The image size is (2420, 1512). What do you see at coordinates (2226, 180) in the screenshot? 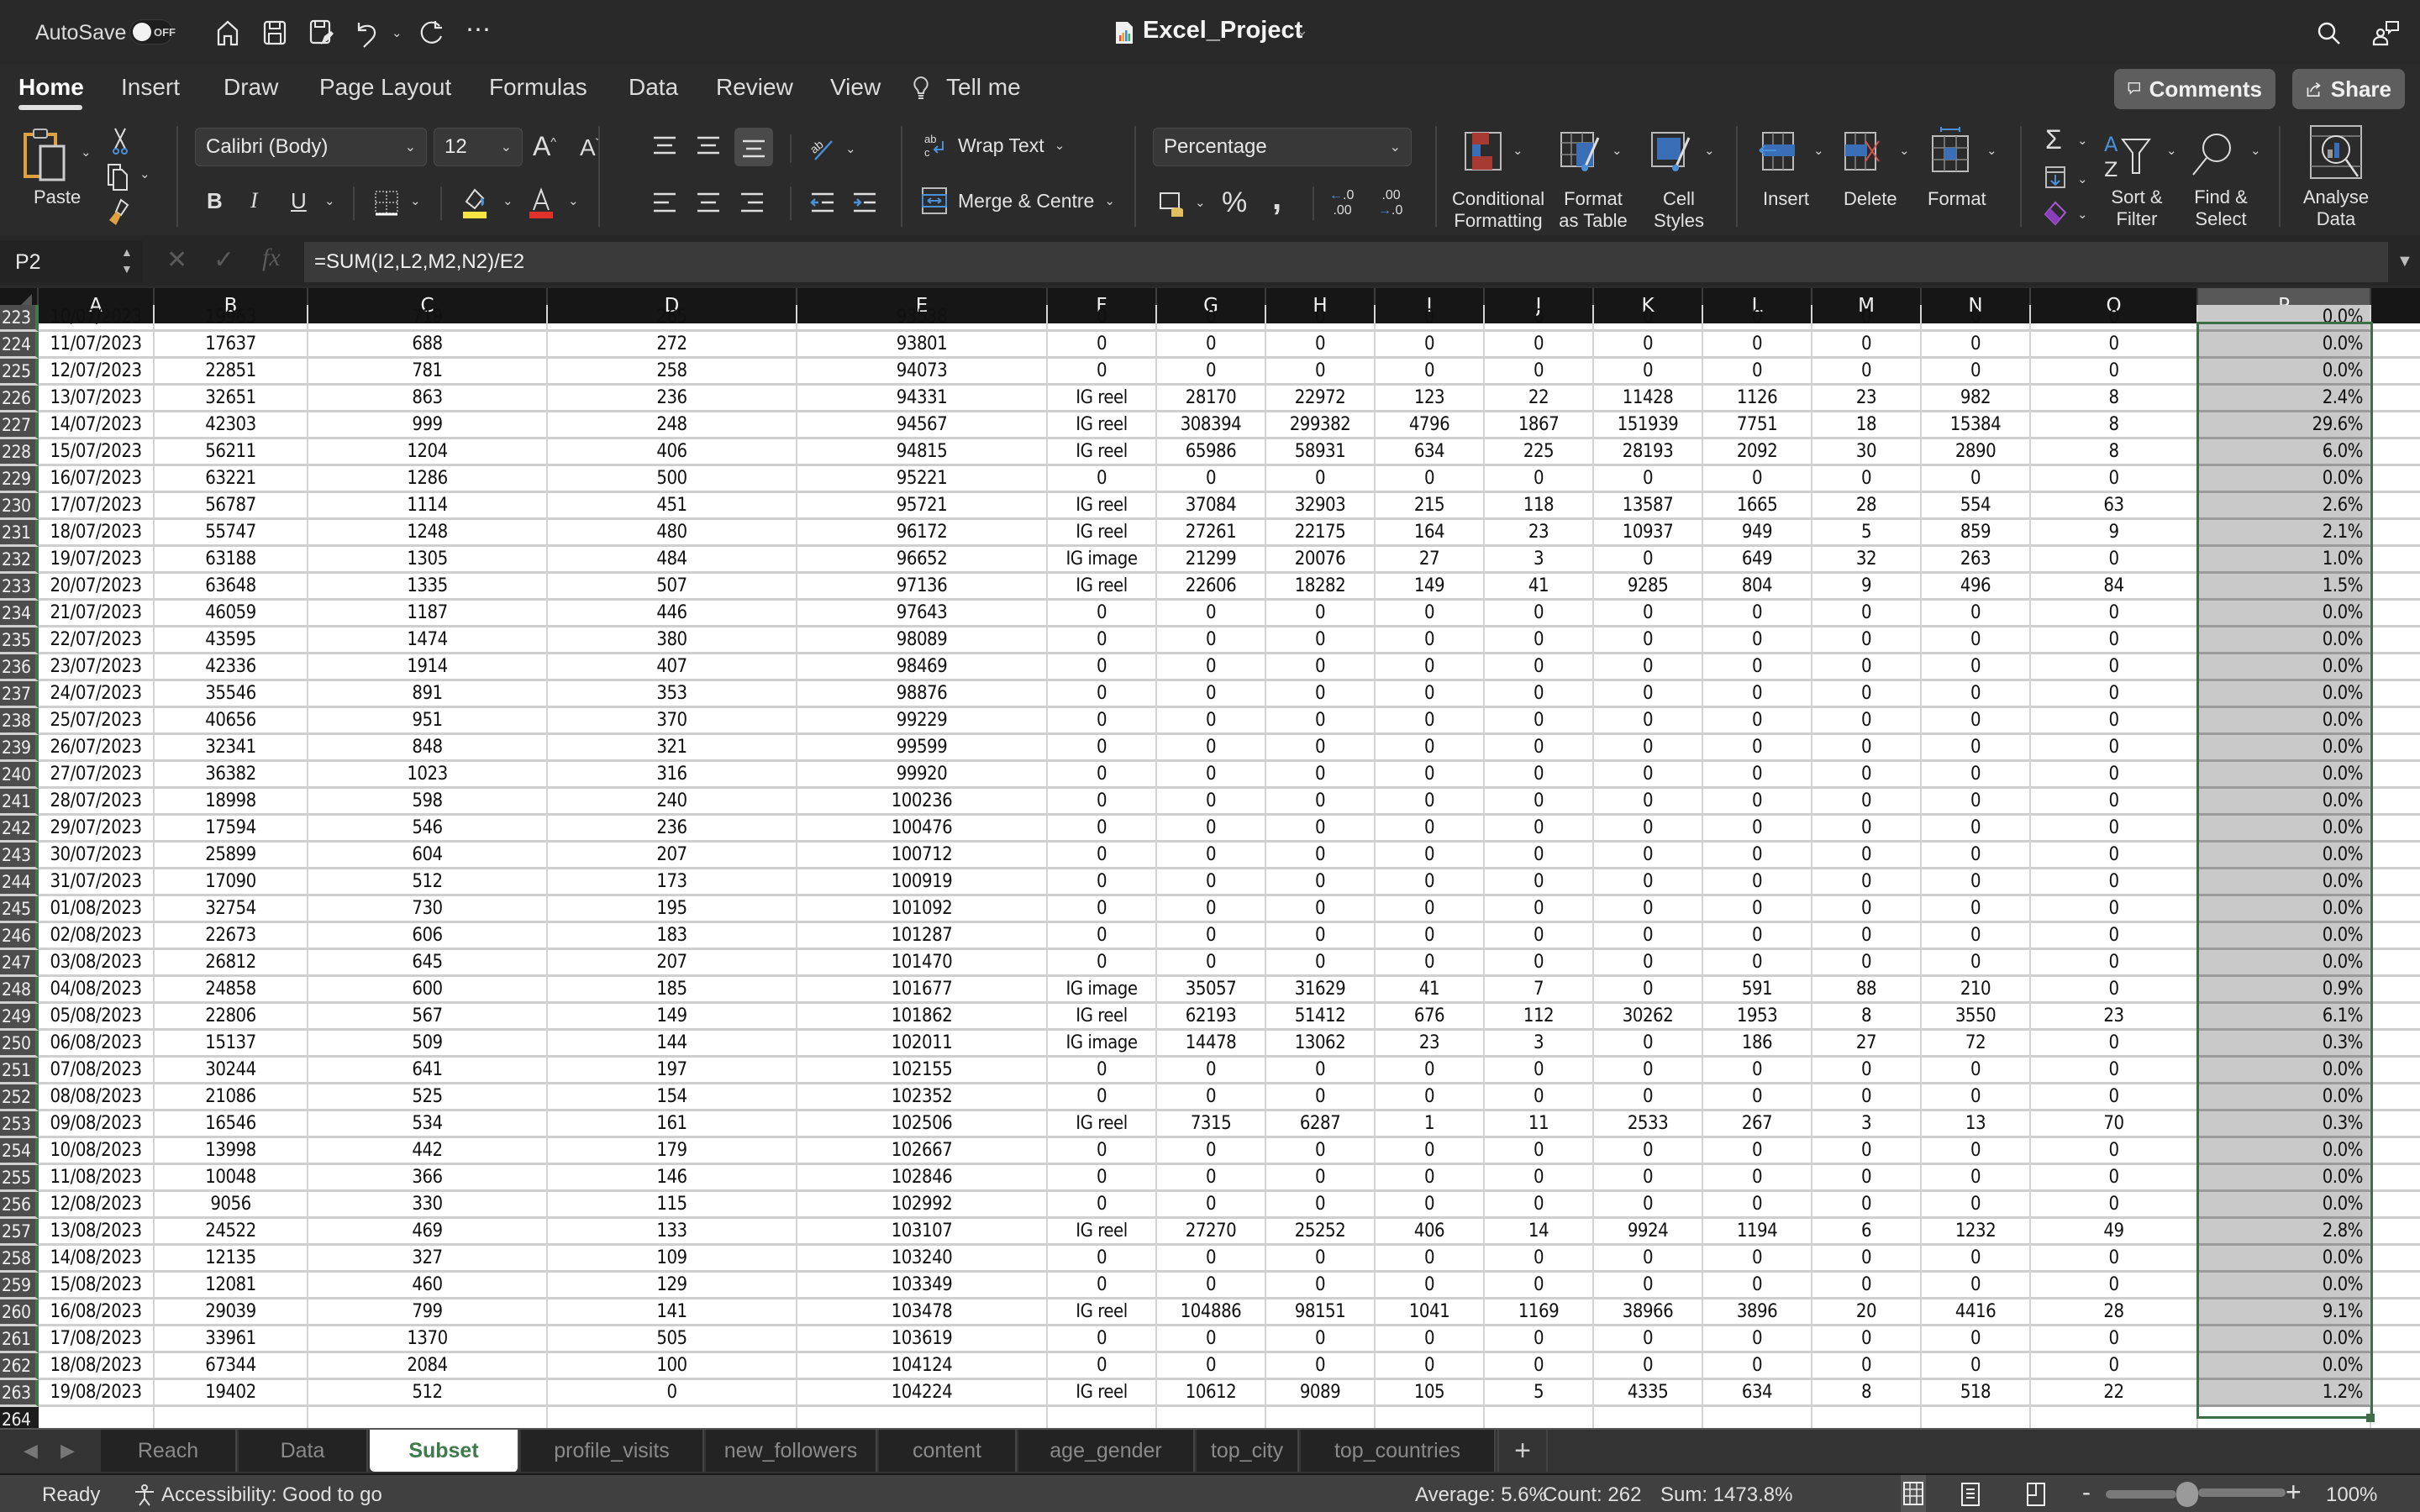
I see `find-select-button: ⌄ Find & Select` at bounding box center [2226, 180].